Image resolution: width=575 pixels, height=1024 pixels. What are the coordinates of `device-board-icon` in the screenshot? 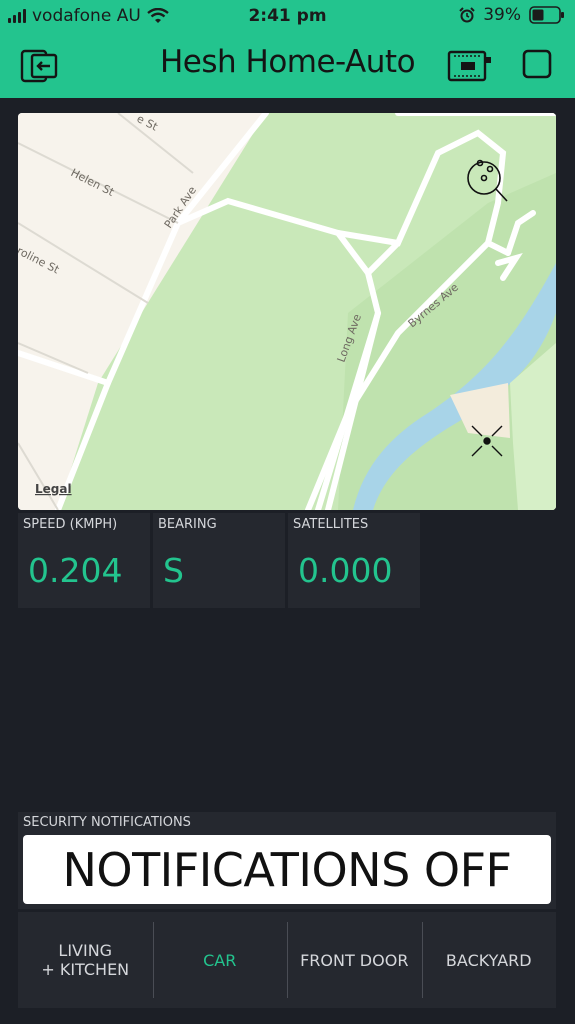 It's located at (470, 66).